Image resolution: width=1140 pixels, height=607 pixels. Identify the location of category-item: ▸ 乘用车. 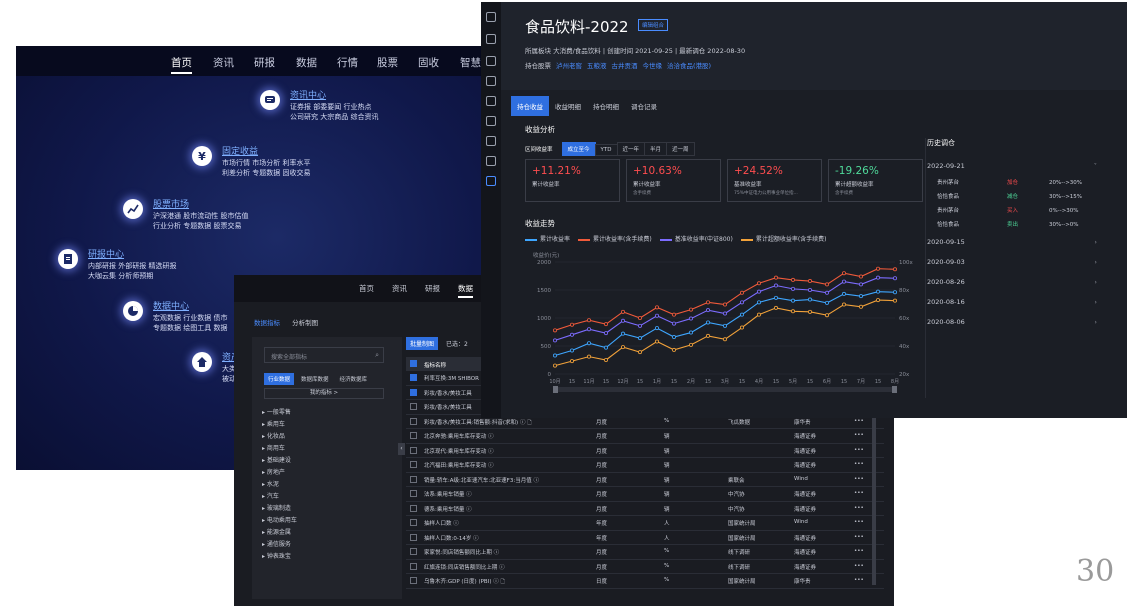
(279, 425).